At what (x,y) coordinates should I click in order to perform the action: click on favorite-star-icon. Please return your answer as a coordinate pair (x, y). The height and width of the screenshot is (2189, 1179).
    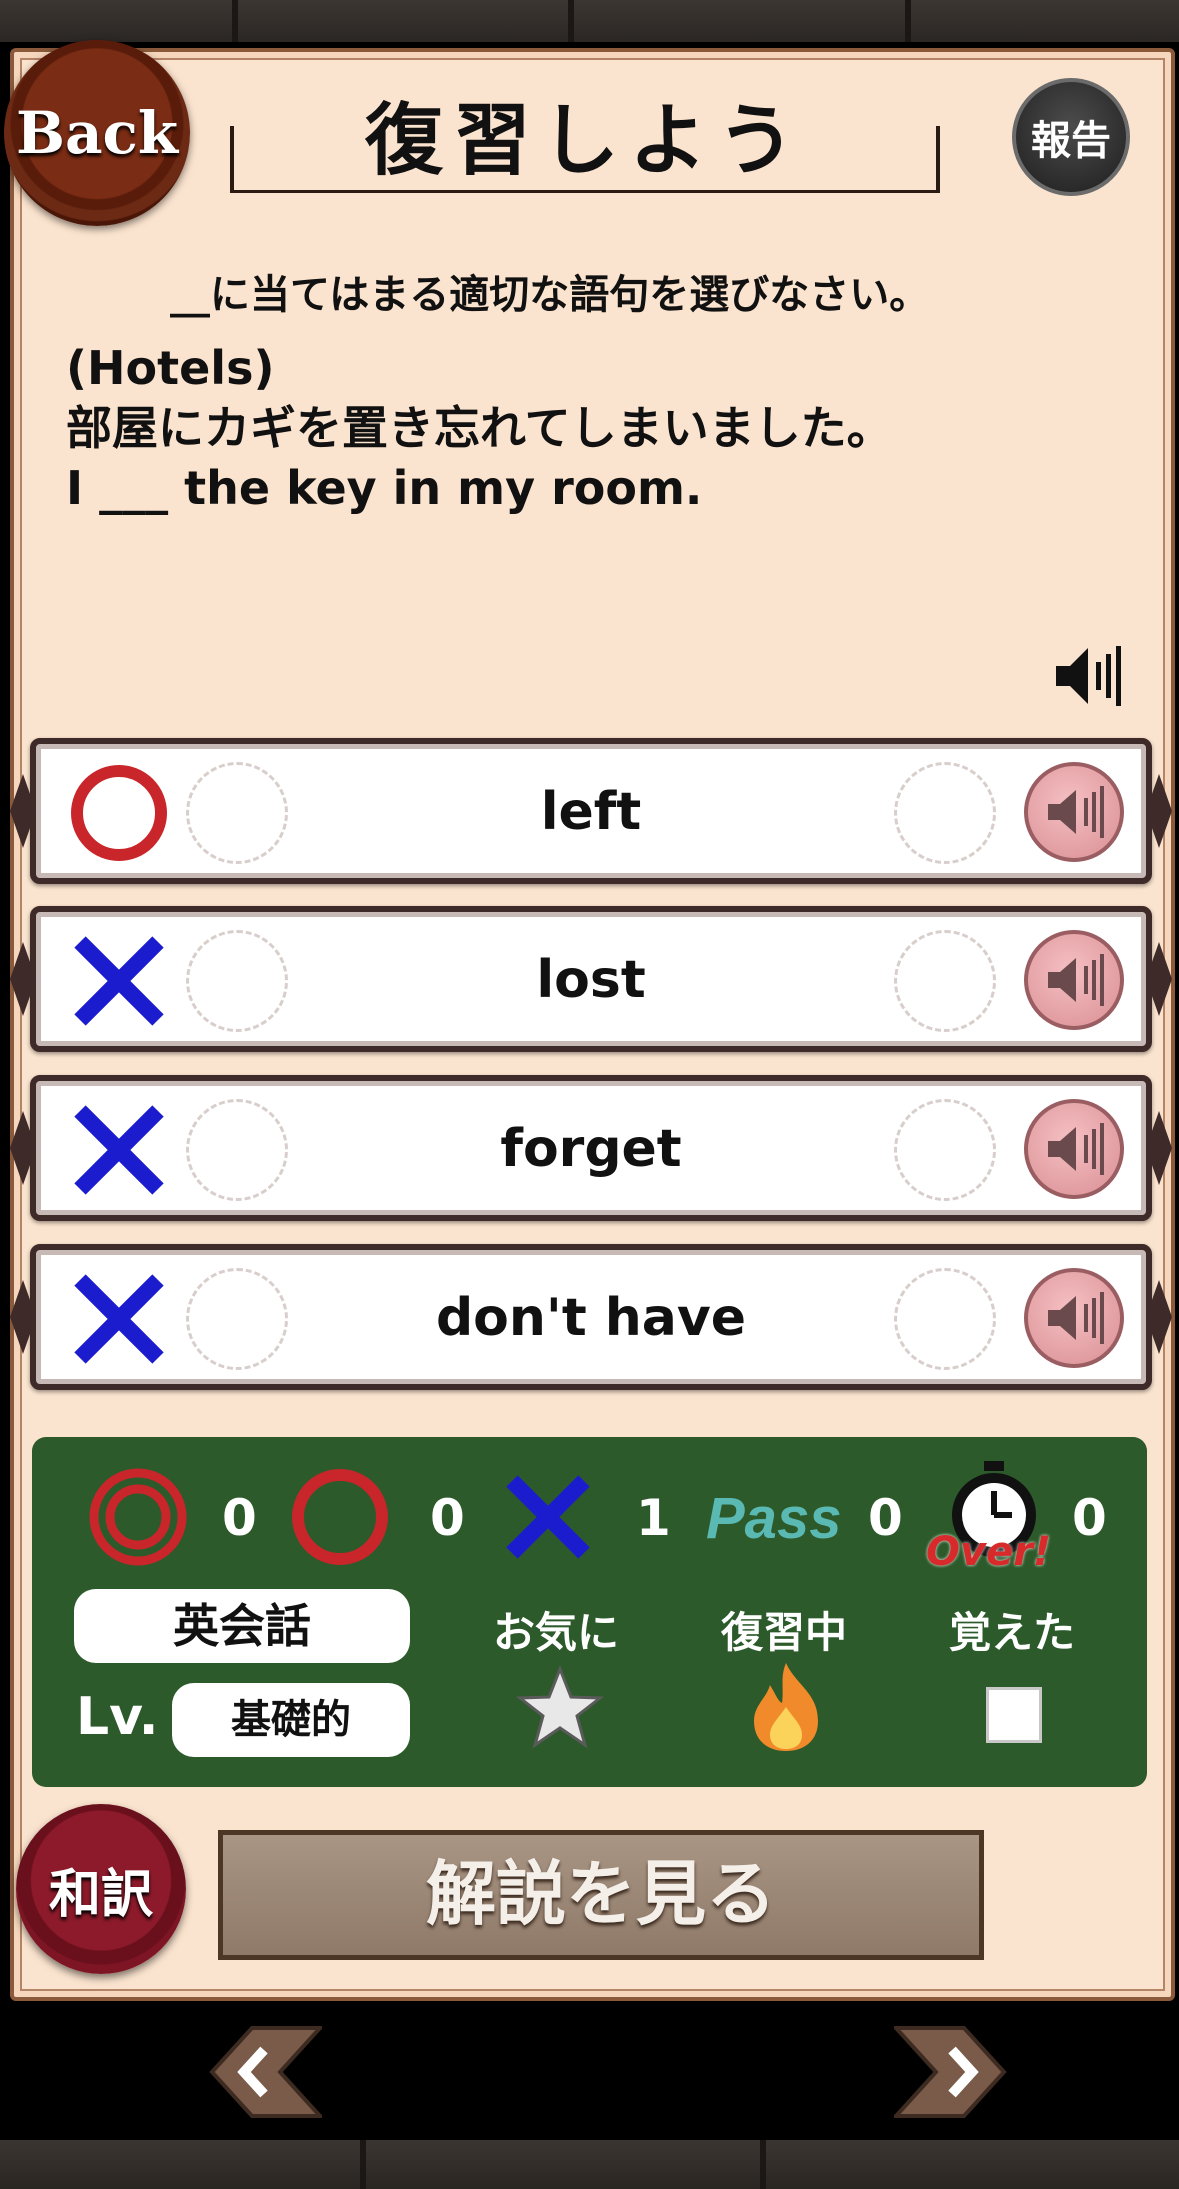
    Looking at the image, I should click on (560, 1709).